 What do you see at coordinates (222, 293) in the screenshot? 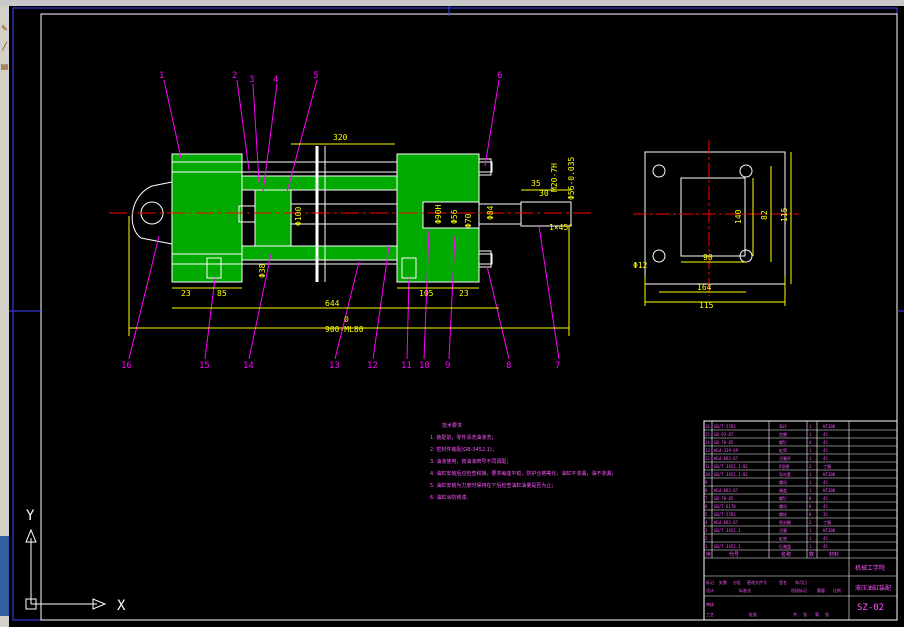
I see `dim-85: 85` at bounding box center [222, 293].